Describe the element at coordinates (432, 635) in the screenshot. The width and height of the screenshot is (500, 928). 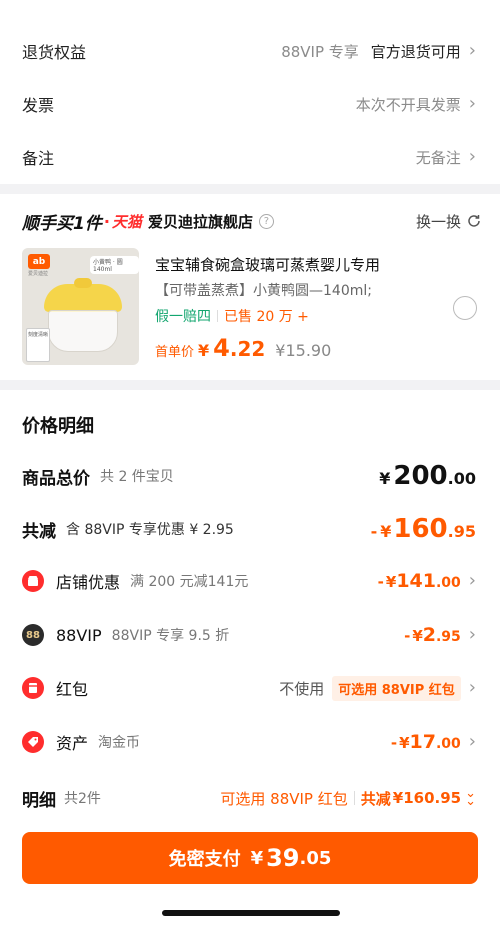
I see `vip-amount: - ¥ 2 .95` at that location.